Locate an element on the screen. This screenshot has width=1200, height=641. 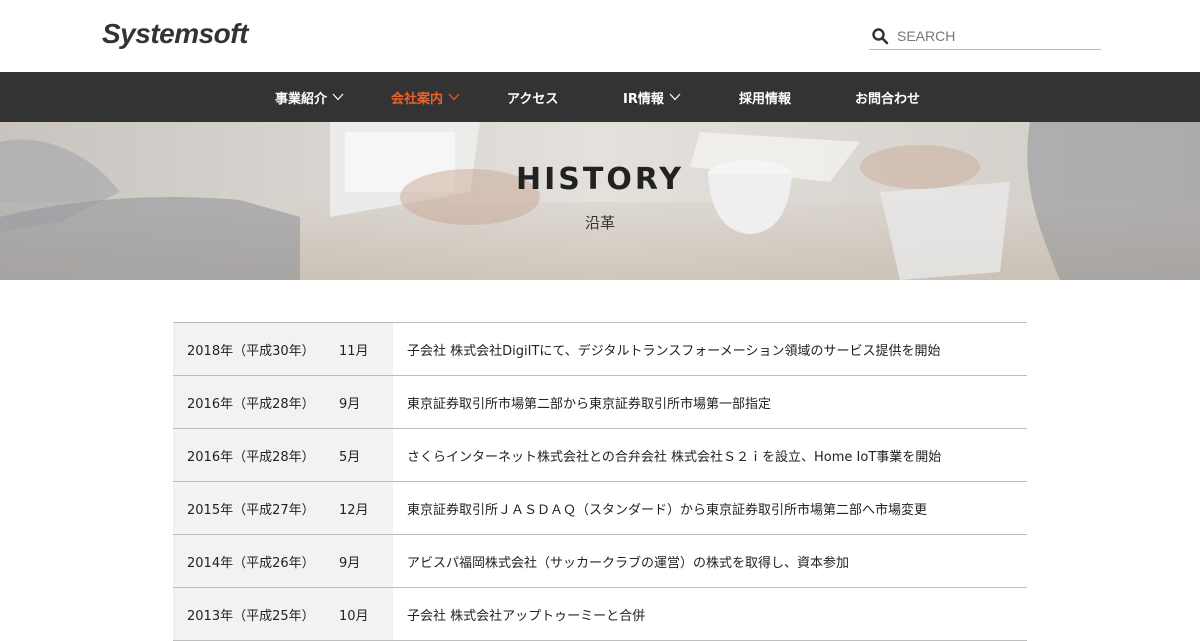
nav-item-ir: IR情報 is located at coordinates (652, 97).